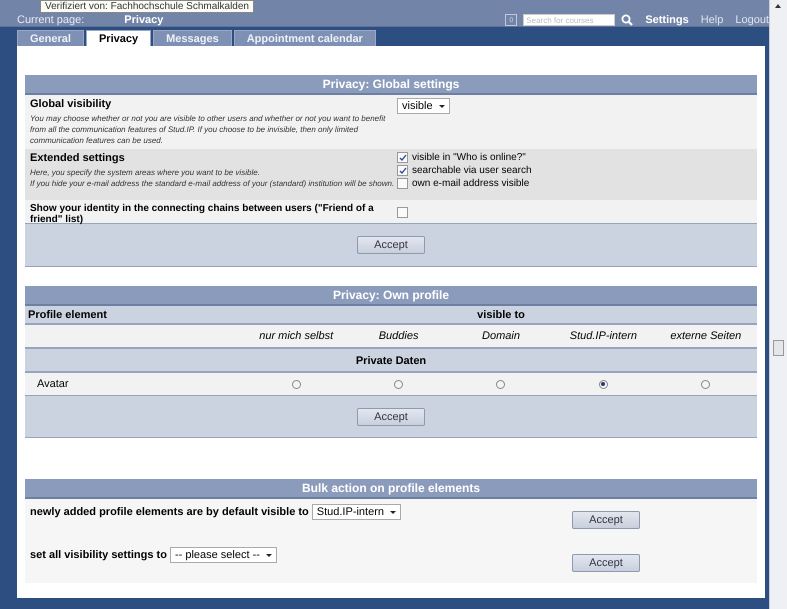 This screenshot has height=609, width=787. I want to click on setting-label: newly added profile elements are by default visible to, so click(169, 512).